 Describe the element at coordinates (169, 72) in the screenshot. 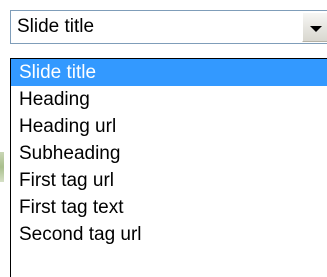

I see `option-item: Slide title` at that location.